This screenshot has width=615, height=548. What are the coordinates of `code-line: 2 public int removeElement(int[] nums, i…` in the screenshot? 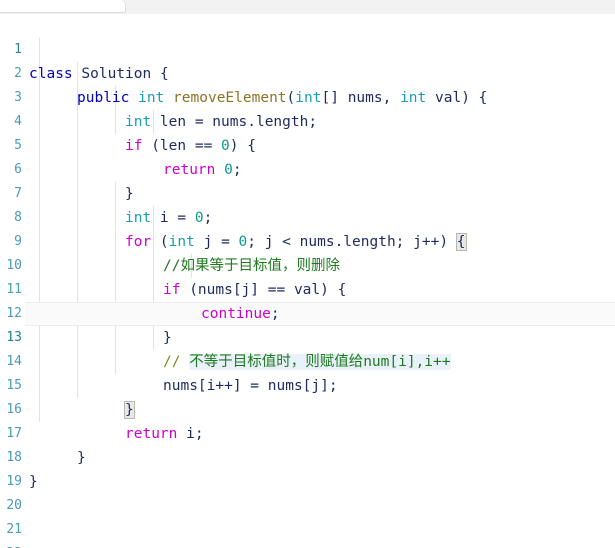 It's located at (307, 72).